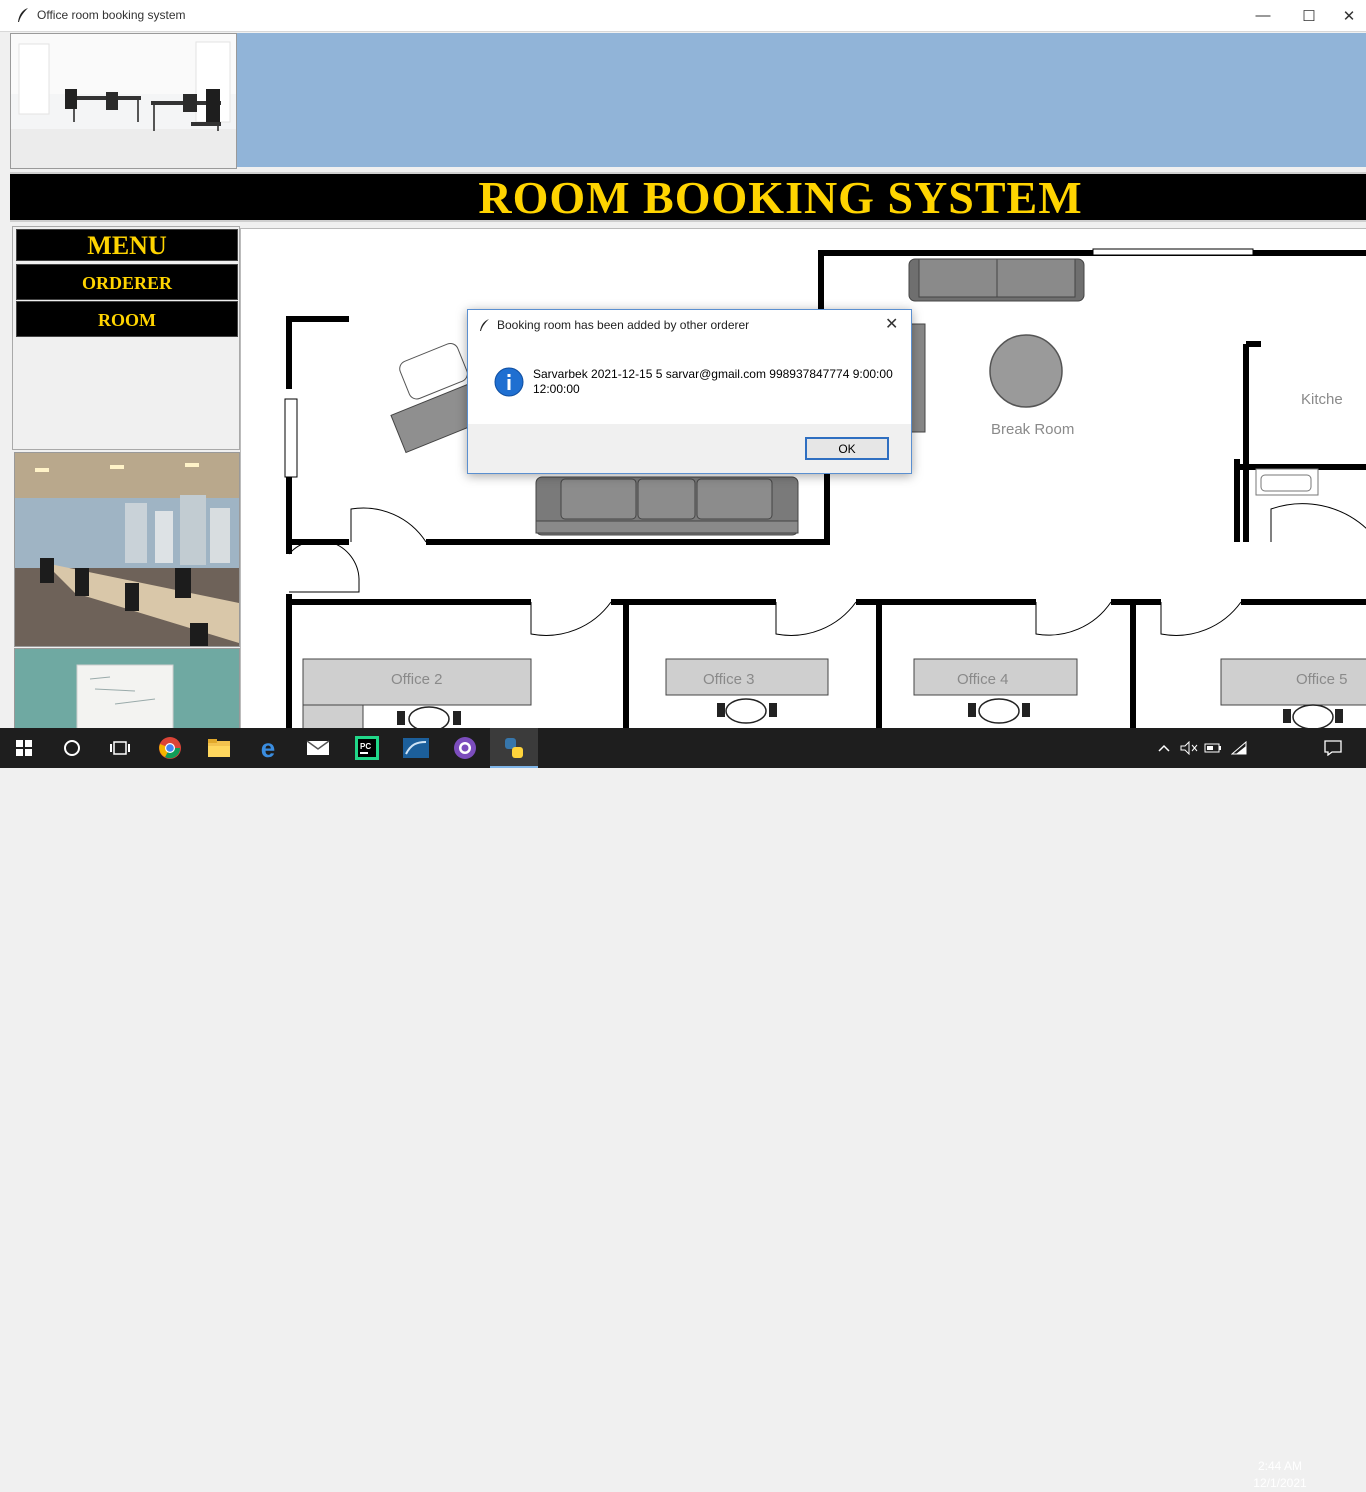 Image resolution: width=1366 pixels, height=1492 pixels. I want to click on room-label-office-3: Office 3, so click(728, 679).